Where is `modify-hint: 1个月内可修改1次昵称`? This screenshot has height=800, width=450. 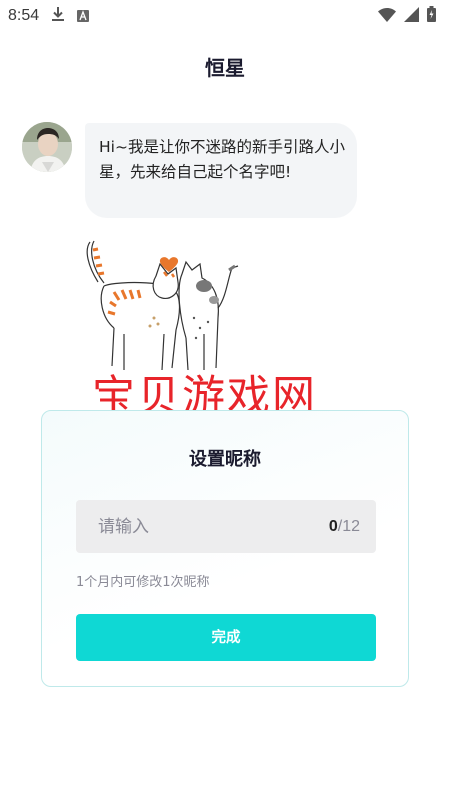
modify-hint: 1个月内可修改1次昵称 is located at coordinates (143, 582).